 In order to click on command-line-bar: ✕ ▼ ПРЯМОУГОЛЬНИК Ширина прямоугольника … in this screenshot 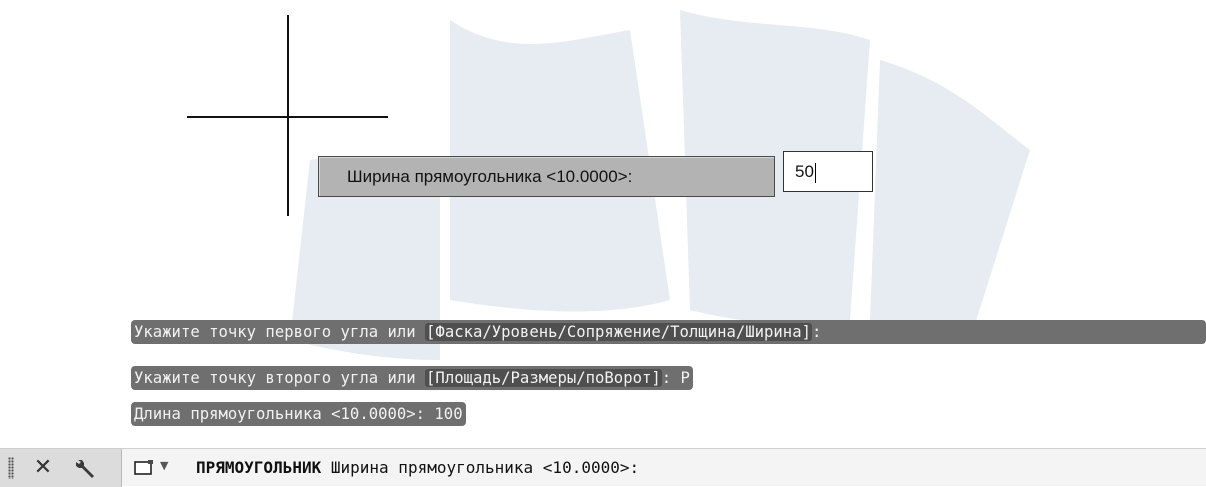, I will do `click(603, 467)`.